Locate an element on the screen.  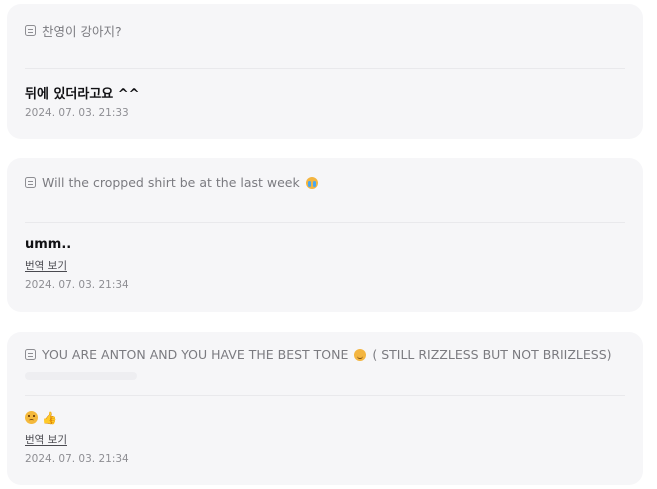
smiling-face-icon is located at coordinates (360, 354).